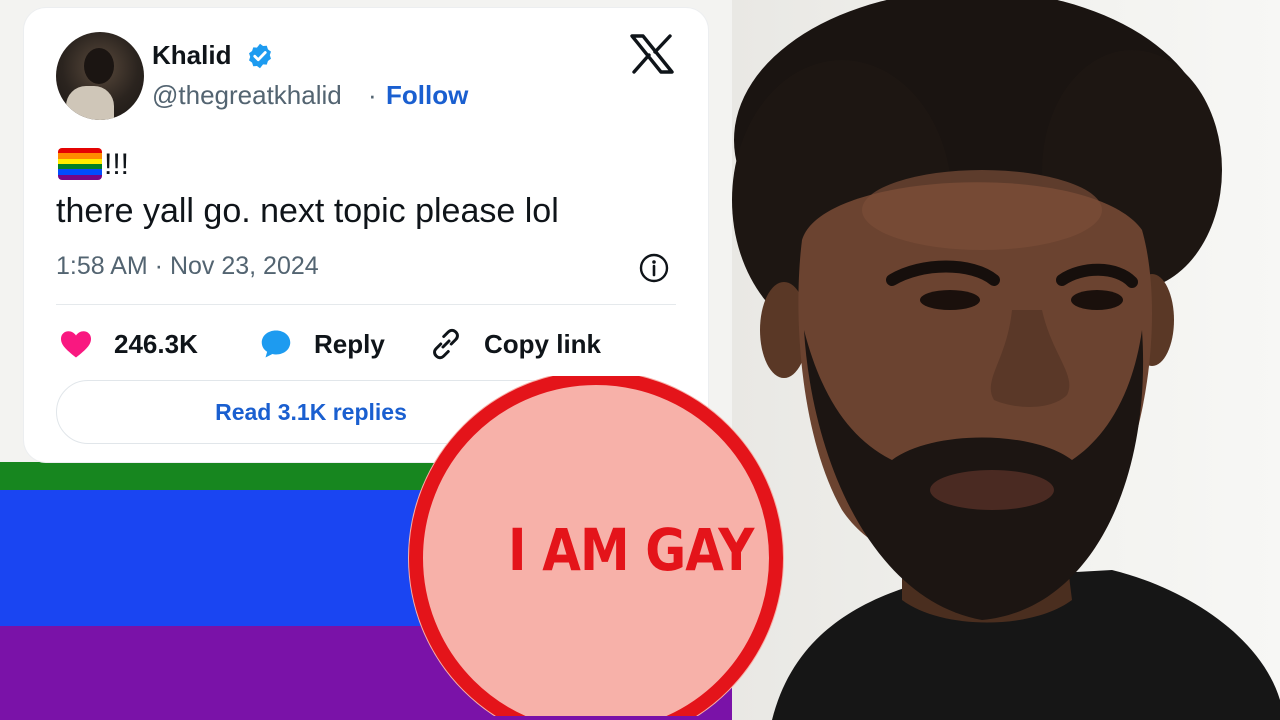 This screenshot has height=720, width=1280. Describe the element at coordinates (76, 344) in the screenshot. I see `heart-icon` at that location.